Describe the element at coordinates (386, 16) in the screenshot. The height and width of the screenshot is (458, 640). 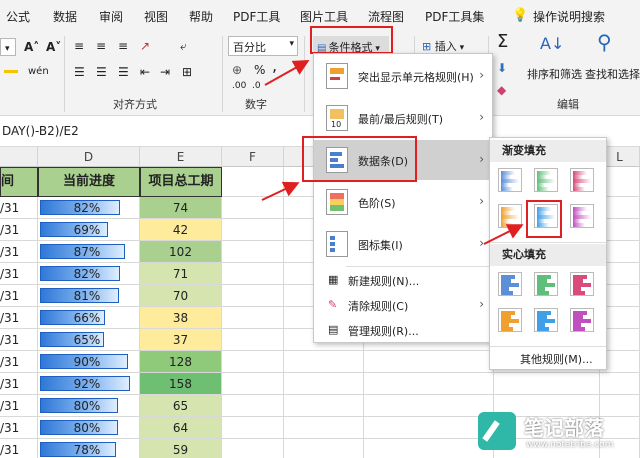
I see `tab-flowchart: 流程图` at that location.